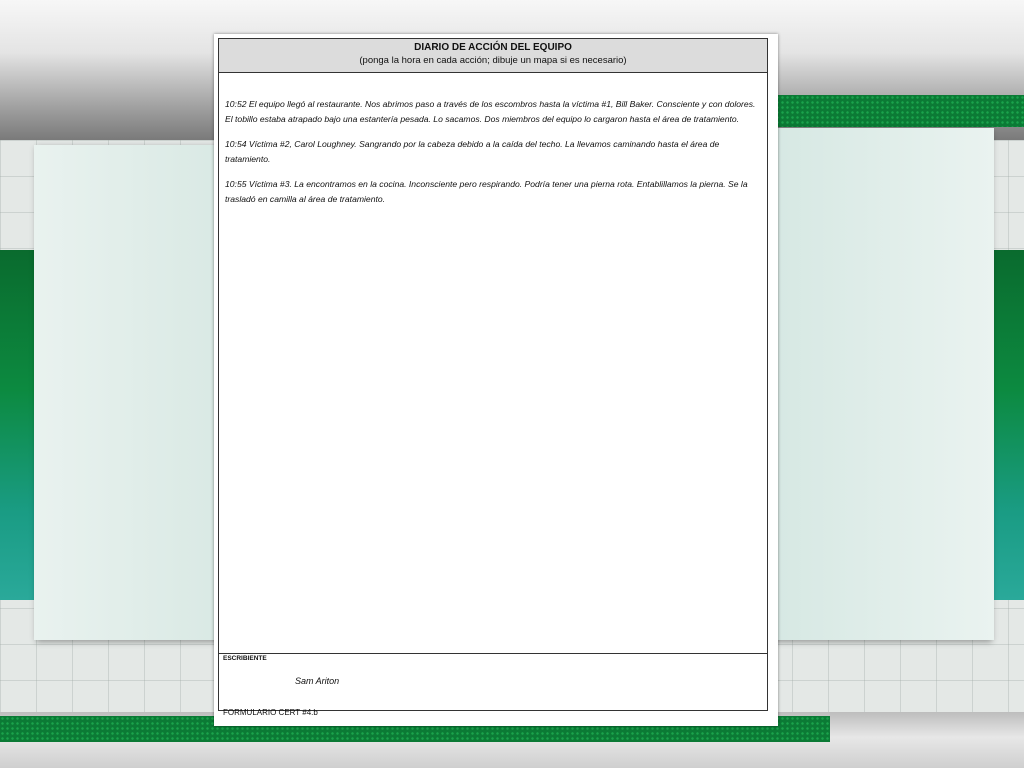 Image resolution: width=1024 pixels, height=768 pixels. What do you see at coordinates (1007, 425) in the screenshot?
I see `slide-green-accent-right` at bounding box center [1007, 425].